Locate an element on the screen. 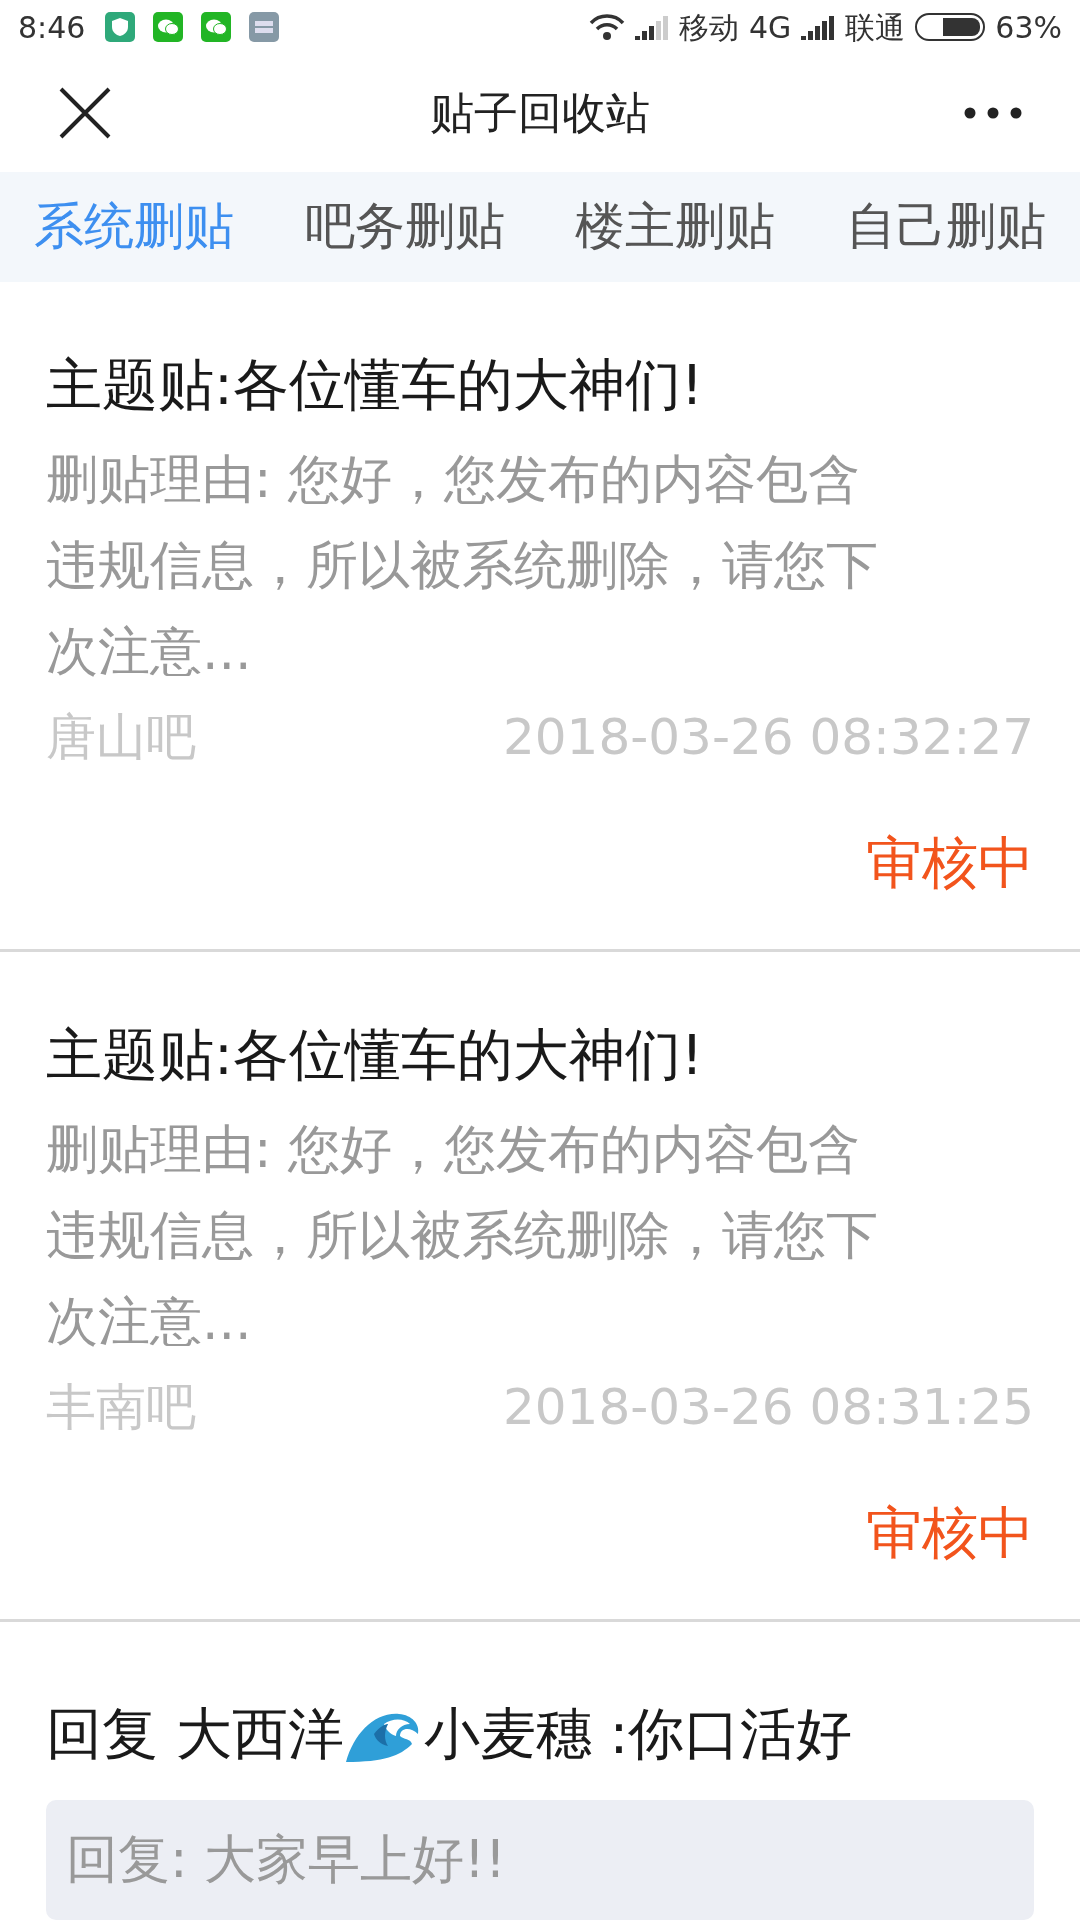 This screenshot has width=1080, height=1920. quoted-reply: 回复: 大家早上好!! is located at coordinates (286, 1859).